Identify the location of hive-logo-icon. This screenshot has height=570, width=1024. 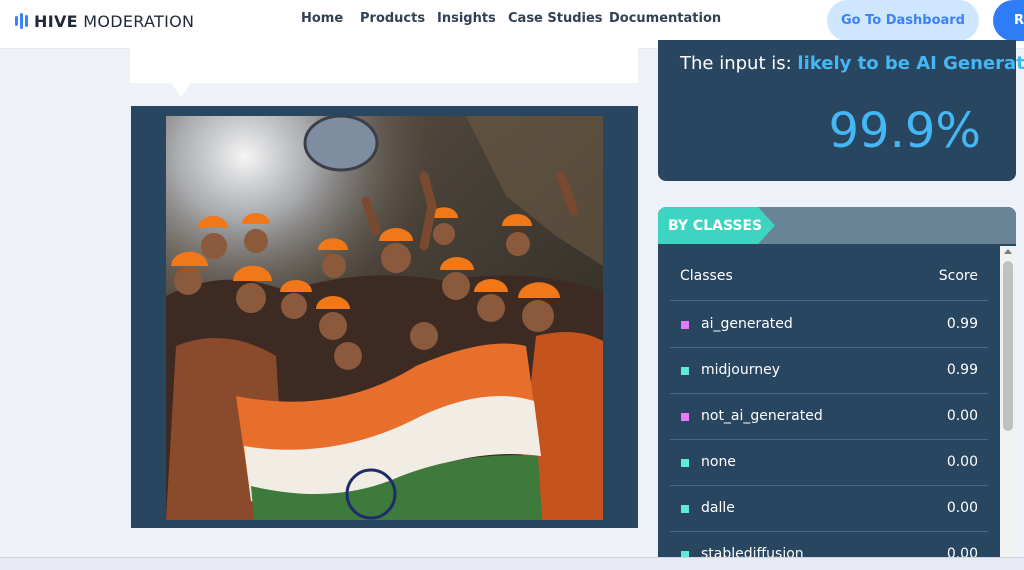
(21, 21).